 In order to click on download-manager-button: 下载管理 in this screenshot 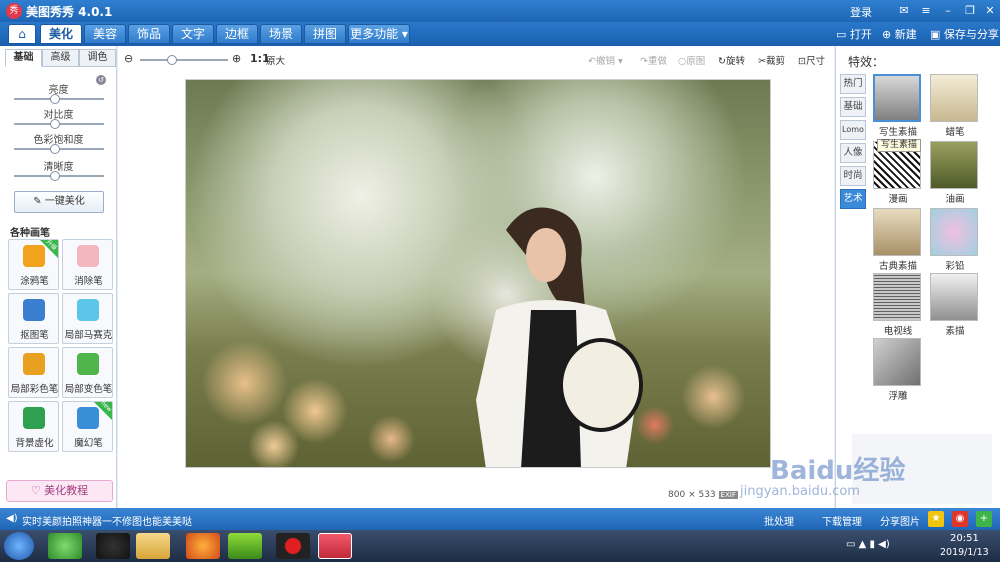, I will do `click(842, 520)`.